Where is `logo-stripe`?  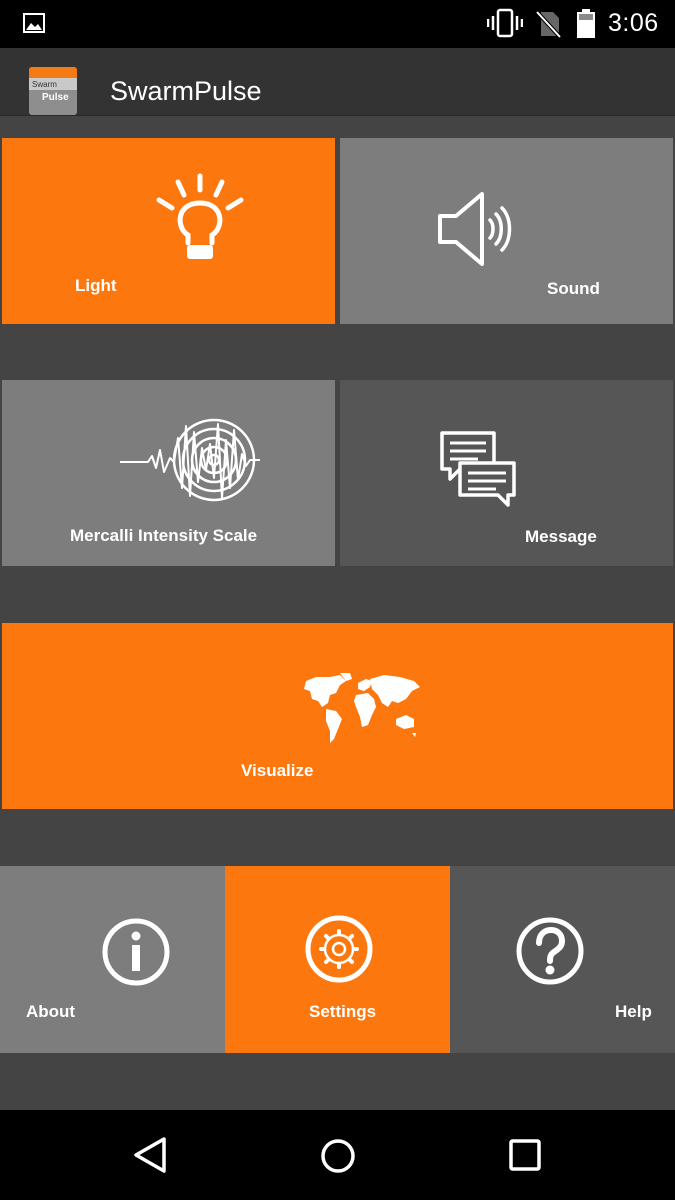
logo-stripe is located at coordinates (53, 72).